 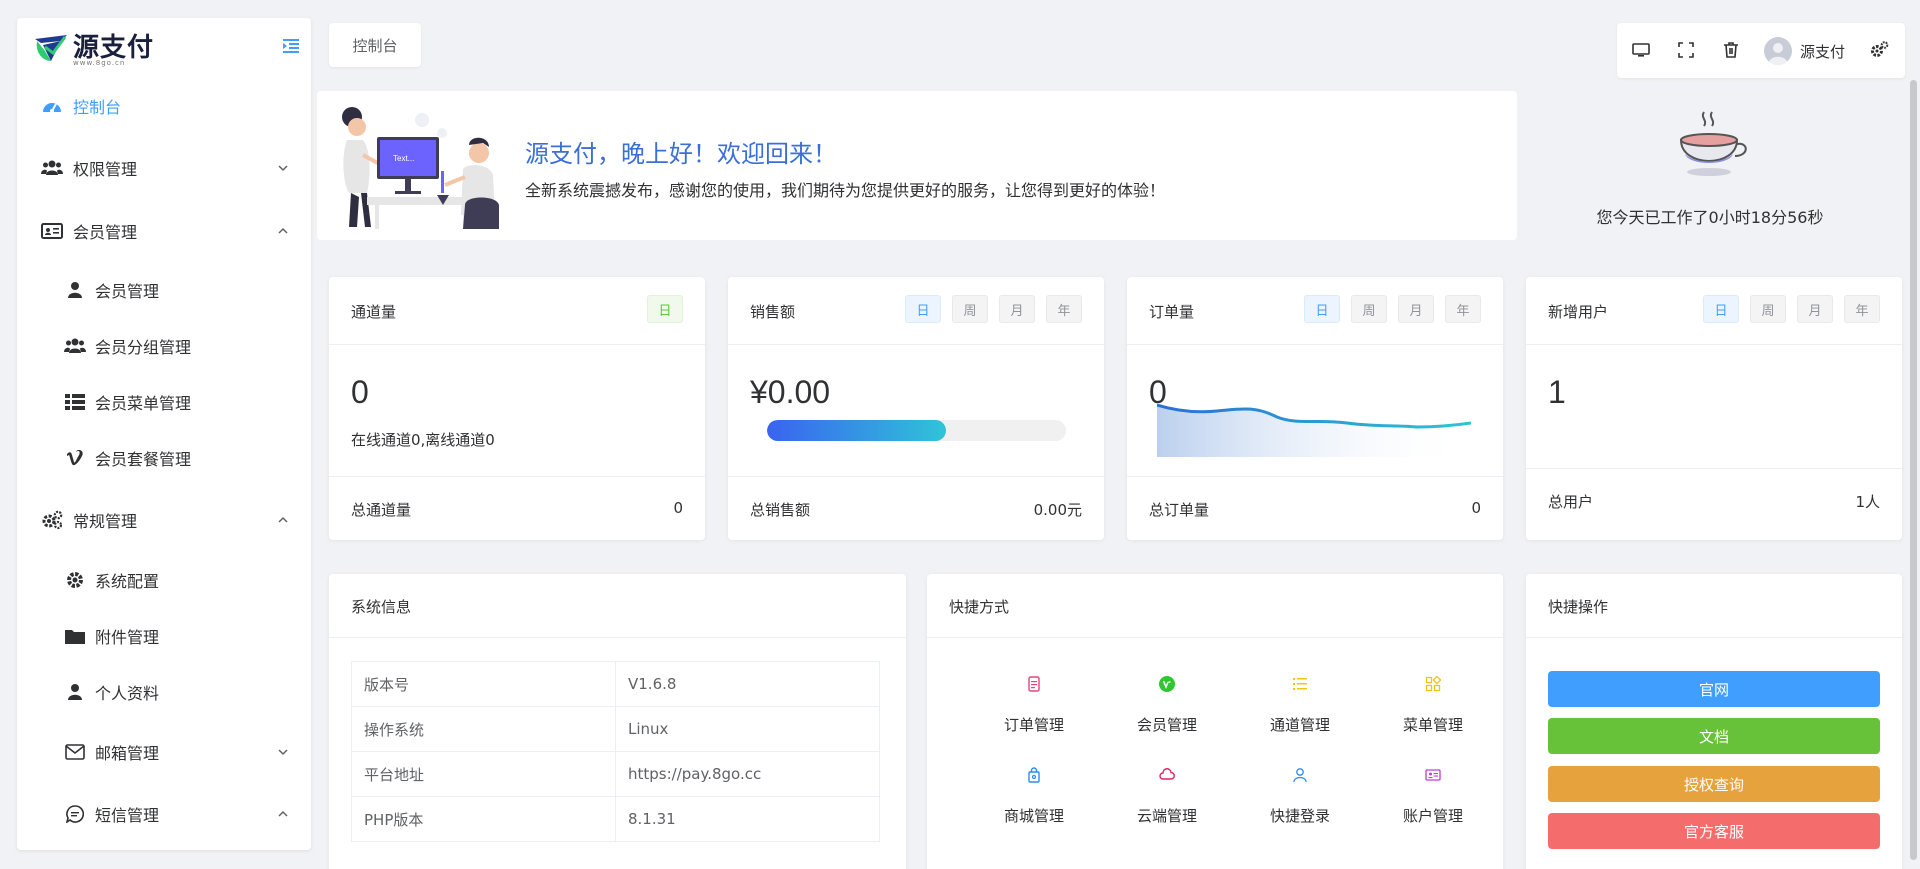 What do you see at coordinates (483, 819) in the screenshot?
I see `table-key: PHP版本` at bounding box center [483, 819].